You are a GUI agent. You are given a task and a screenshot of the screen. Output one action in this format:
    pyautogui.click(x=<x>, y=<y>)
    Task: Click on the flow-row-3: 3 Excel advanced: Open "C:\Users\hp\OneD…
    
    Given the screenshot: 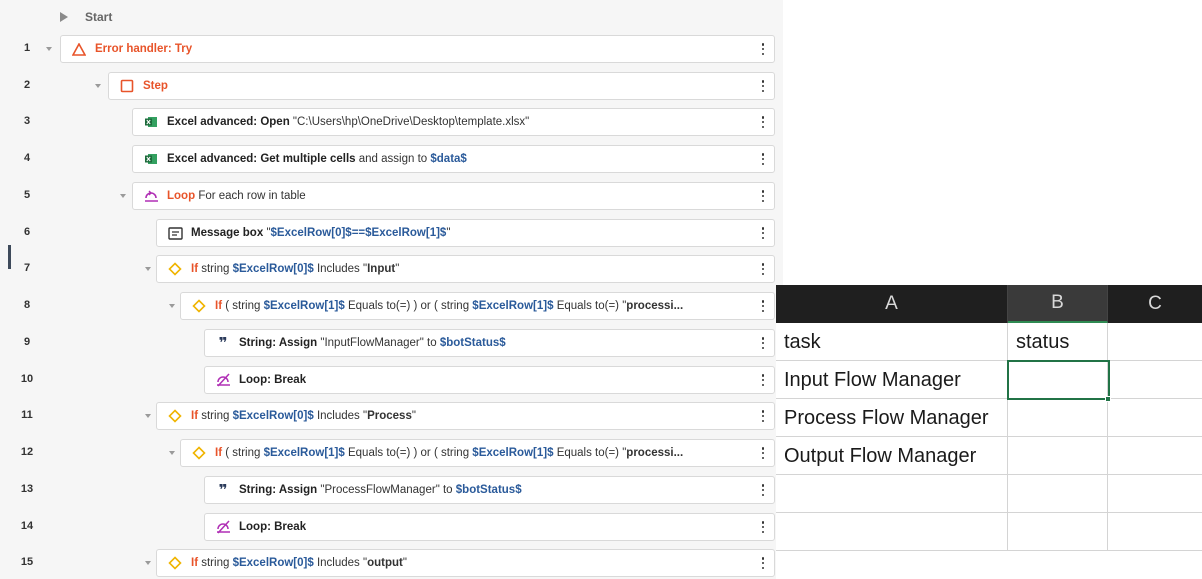 What is the action you would take?
    pyautogui.click(x=391, y=122)
    